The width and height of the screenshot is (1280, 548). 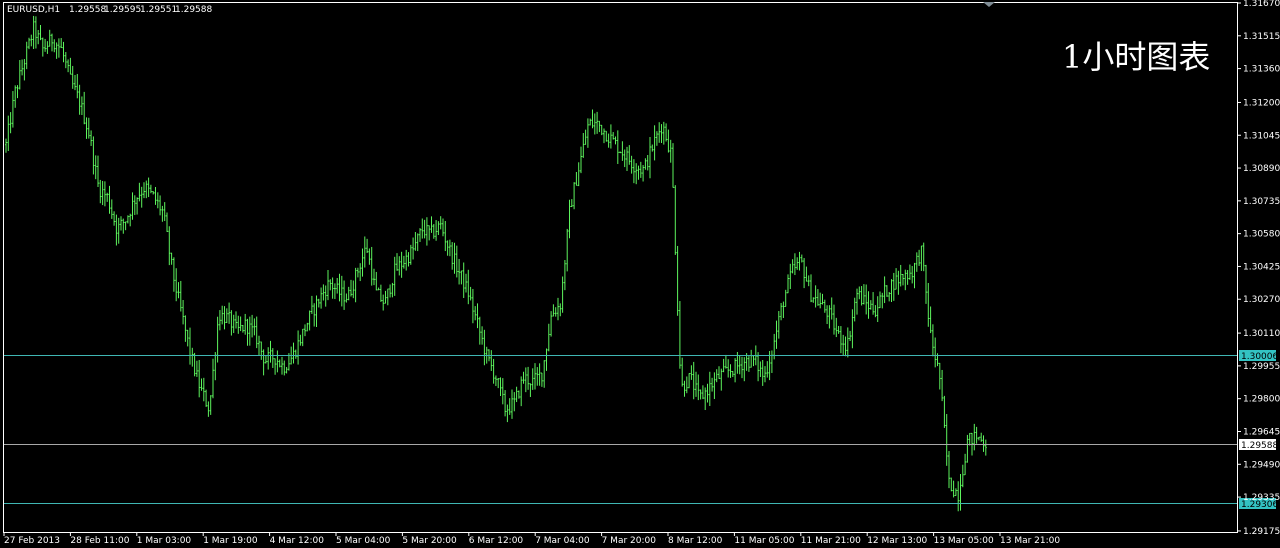 What do you see at coordinates (1261, 235) in the screenshot?
I see `y-tick-label: 1.30580` at bounding box center [1261, 235].